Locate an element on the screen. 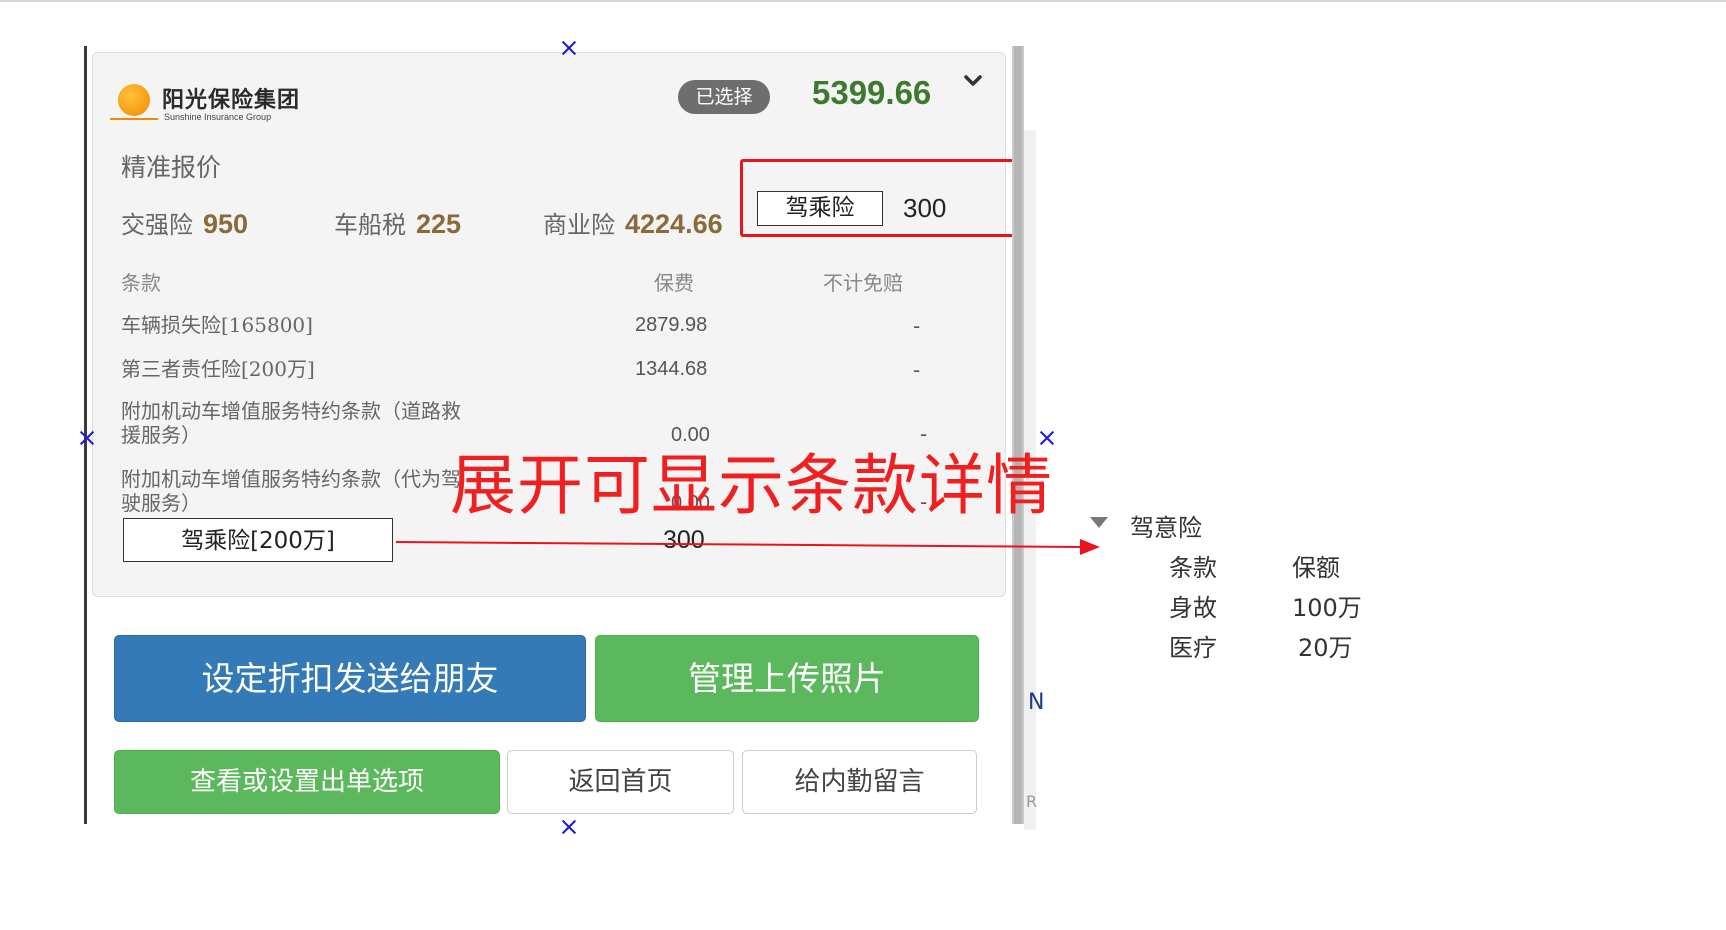 Image resolution: width=1726 pixels, height=930 pixels. tree-item-clause: 身故 is located at coordinates (1193, 608).